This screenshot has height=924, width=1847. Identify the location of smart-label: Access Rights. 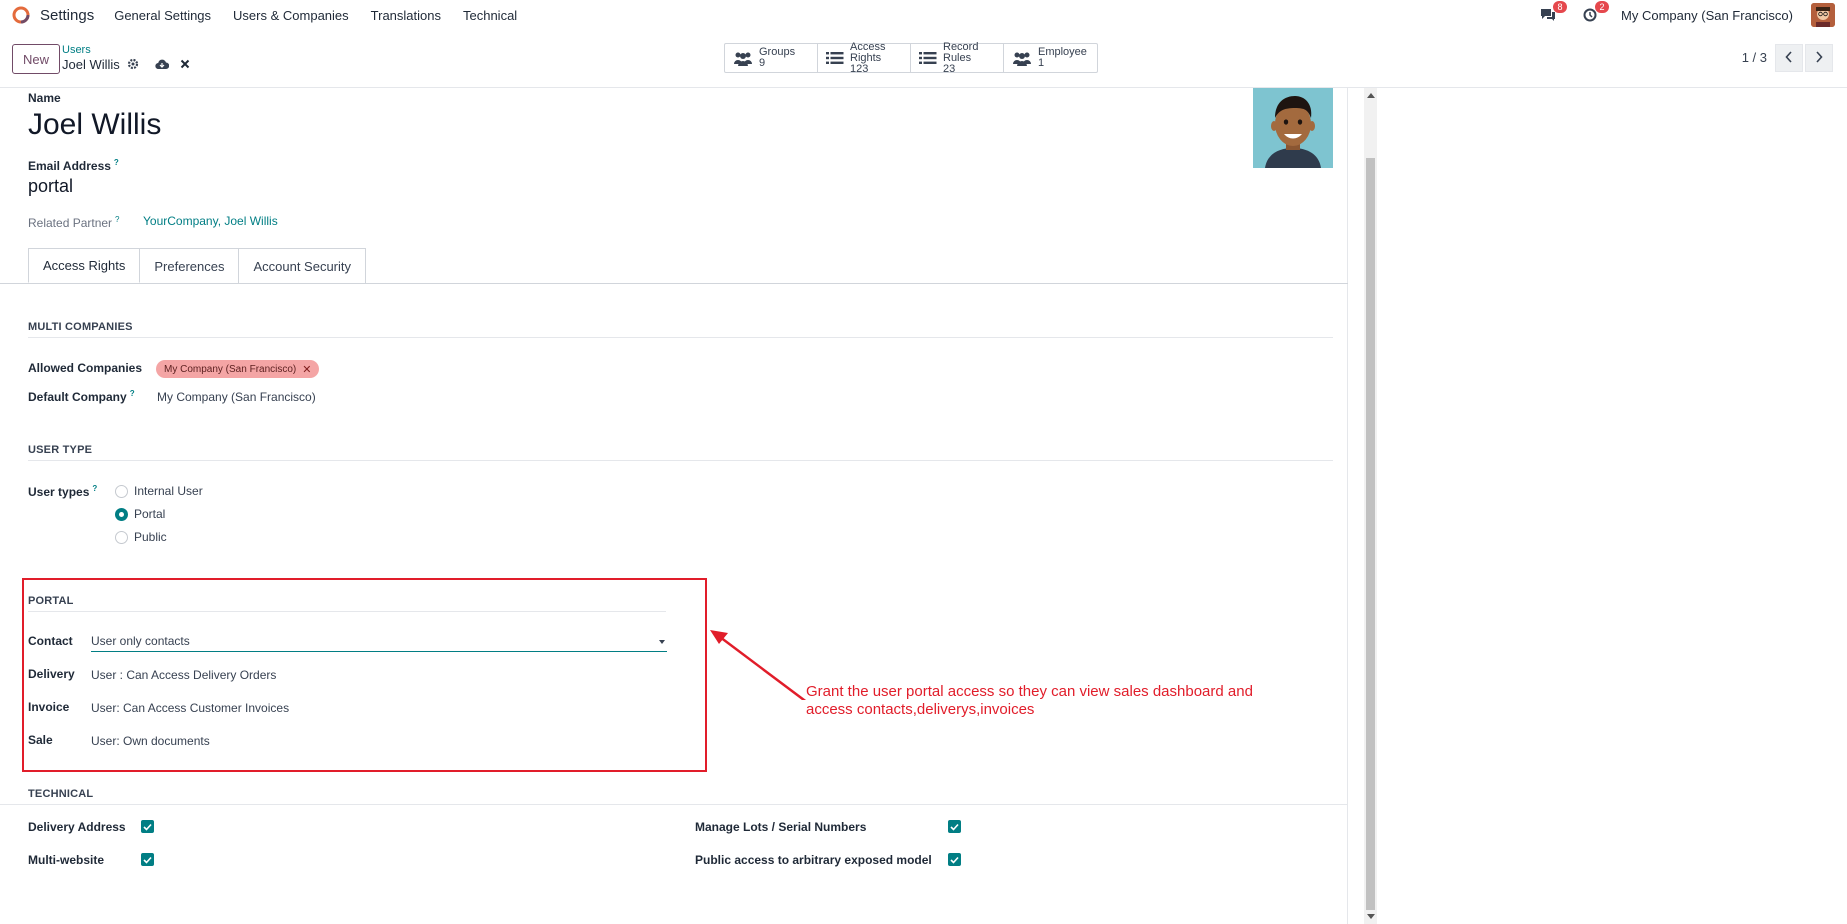
(868, 52).